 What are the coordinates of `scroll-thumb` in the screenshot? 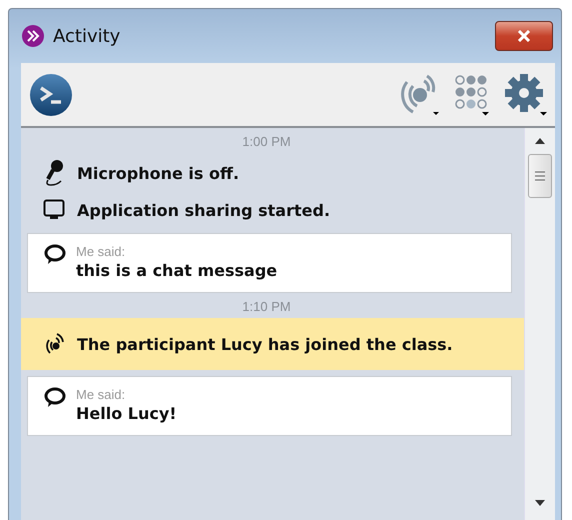 It's located at (540, 176).